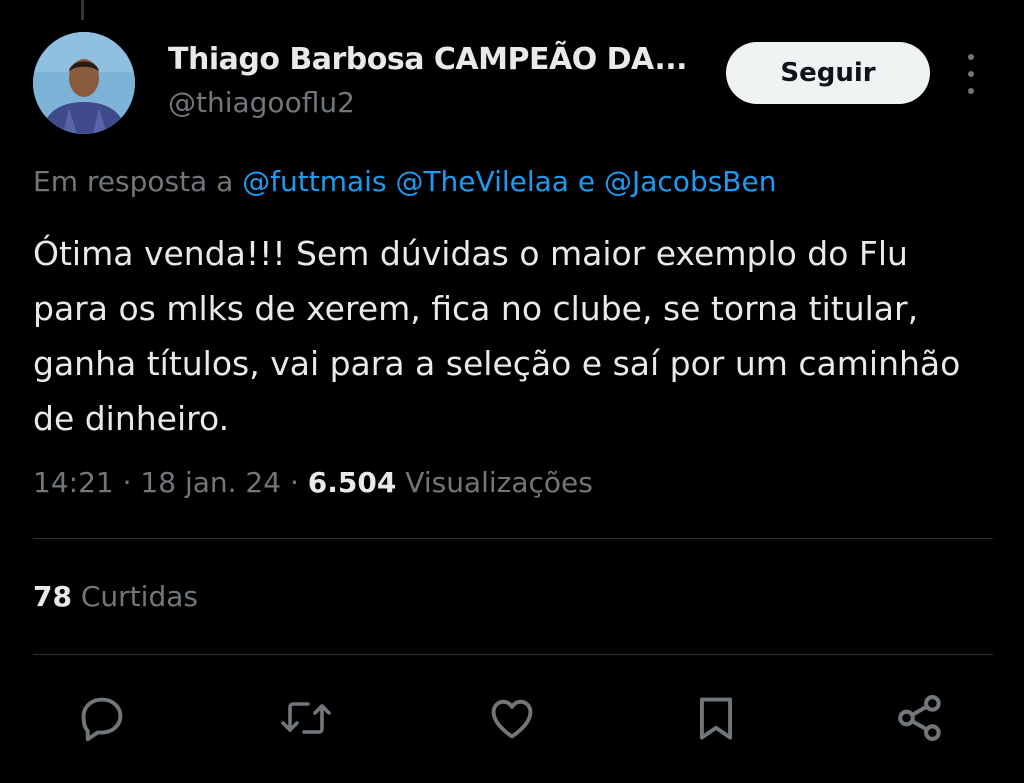  What do you see at coordinates (499, 482) in the screenshot?
I see `views-label: Visualizações` at bounding box center [499, 482].